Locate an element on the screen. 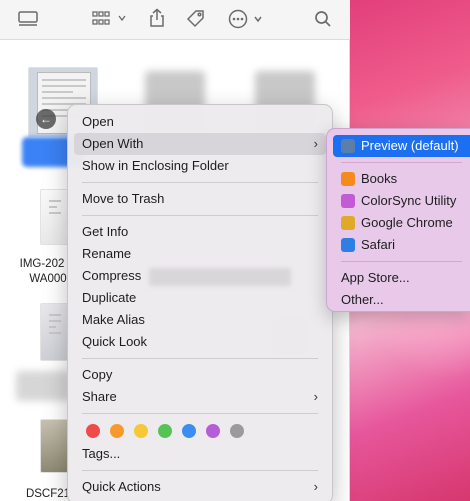 The width and height of the screenshot is (470, 501). submenu-item-google-chrome: Google Chrome is located at coordinates (401, 223).